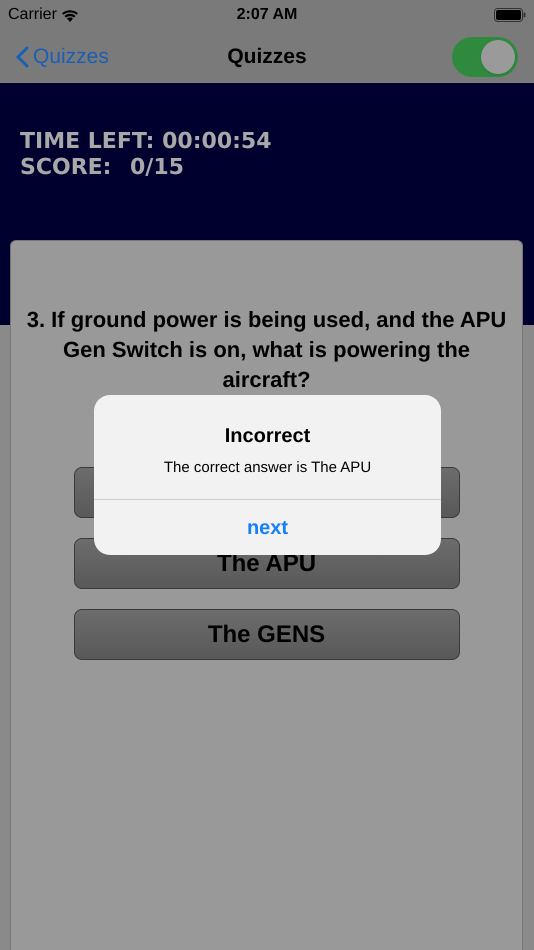  What do you see at coordinates (157, 168) in the screenshot?
I see `score-value: 0/15` at bounding box center [157, 168].